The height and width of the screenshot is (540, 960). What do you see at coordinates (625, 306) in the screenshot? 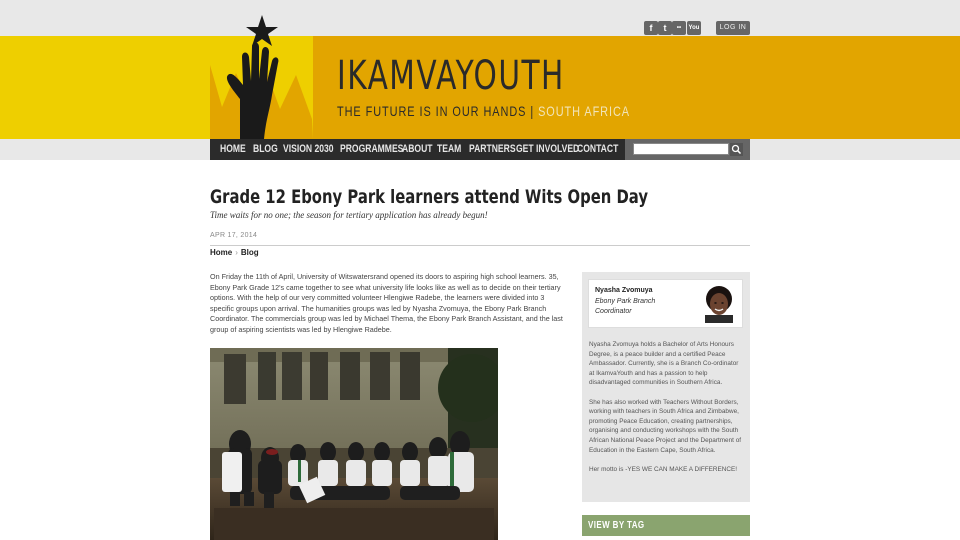
I see `author-role: Ebony Park Branch Coordinator` at bounding box center [625, 306].